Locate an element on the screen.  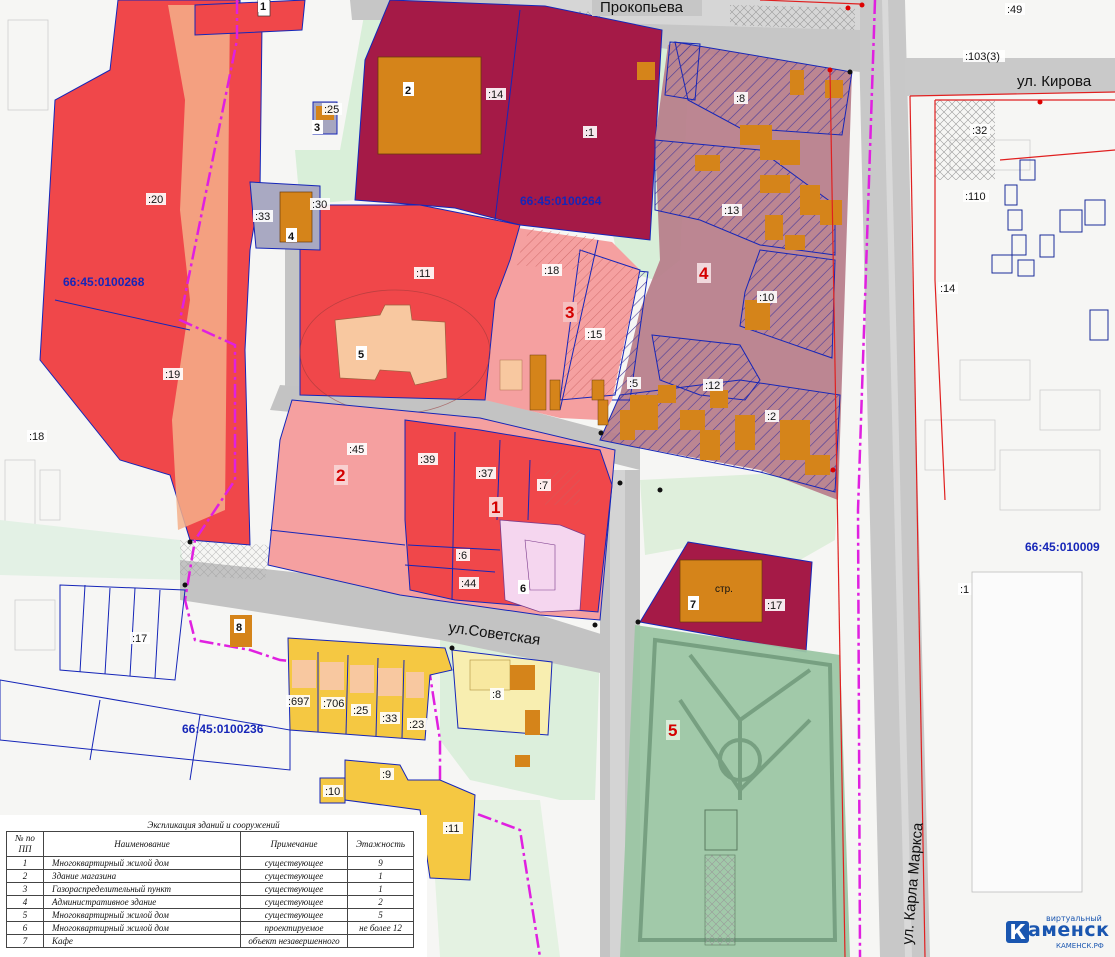
logo-wordmark: аменск is located at coordinates (1069, 930).